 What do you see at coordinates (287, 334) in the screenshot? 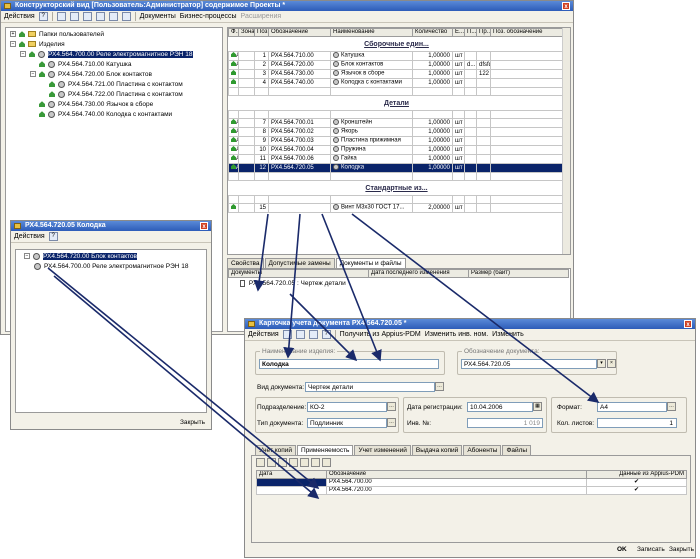
I see `save-icon` at bounding box center [287, 334].